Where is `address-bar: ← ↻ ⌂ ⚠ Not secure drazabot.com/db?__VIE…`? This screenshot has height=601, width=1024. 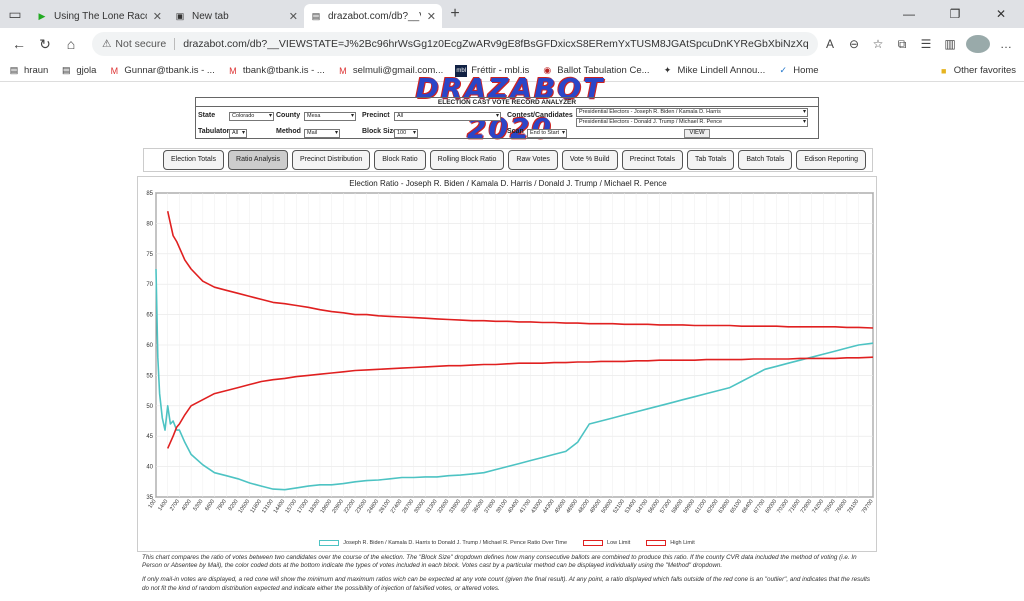
address-bar: ← ↻ ⌂ ⚠ Not secure drazabot.com/db?__VIE… is located at coordinates (512, 44).